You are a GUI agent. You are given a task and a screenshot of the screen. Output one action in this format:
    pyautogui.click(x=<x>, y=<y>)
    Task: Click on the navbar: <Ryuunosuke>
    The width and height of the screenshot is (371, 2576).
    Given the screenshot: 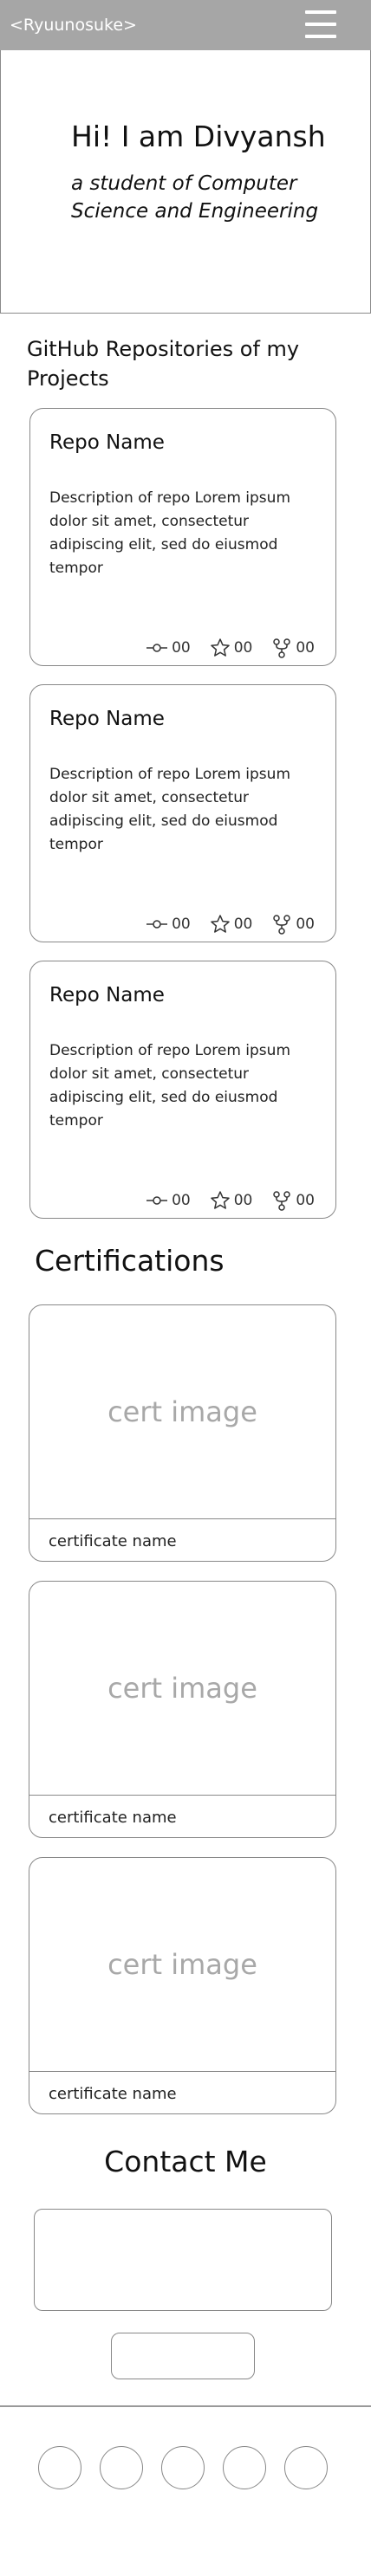 What is the action you would take?
    pyautogui.click(x=185, y=25)
    